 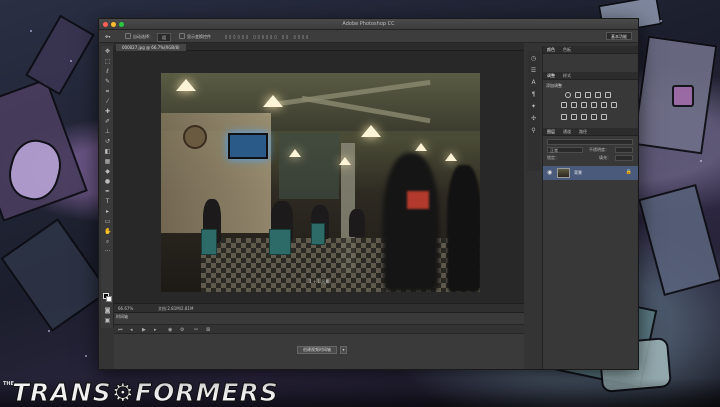 What do you see at coordinates (107, 222) in the screenshot?
I see `shape-tool-icon: ▭` at bounding box center [107, 222].